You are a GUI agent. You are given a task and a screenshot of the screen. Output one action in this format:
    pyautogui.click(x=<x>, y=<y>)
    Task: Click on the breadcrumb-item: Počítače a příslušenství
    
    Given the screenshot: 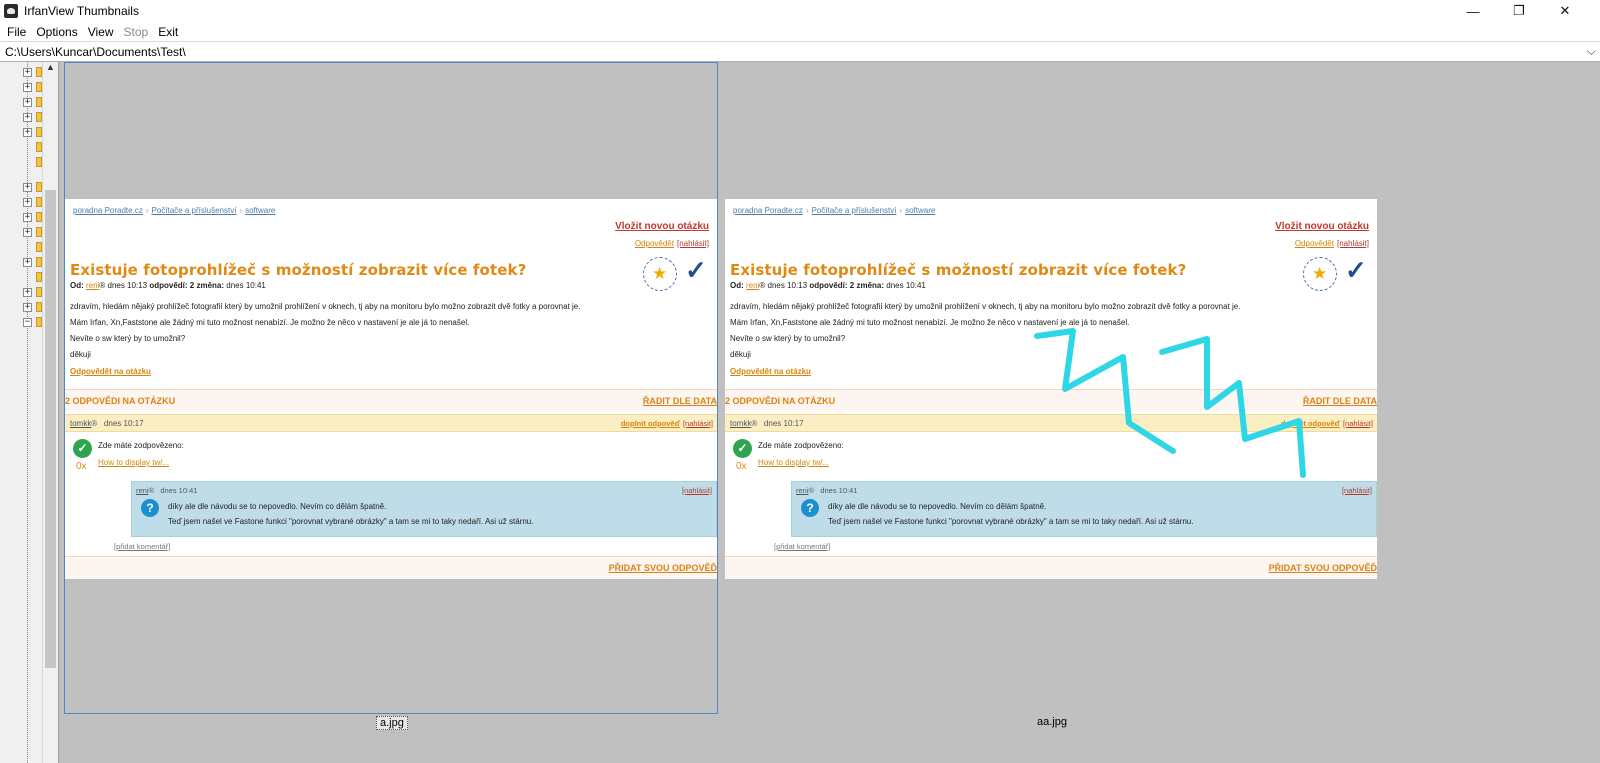 What is the action you would take?
    pyautogui.click(x=194, y=210)
    